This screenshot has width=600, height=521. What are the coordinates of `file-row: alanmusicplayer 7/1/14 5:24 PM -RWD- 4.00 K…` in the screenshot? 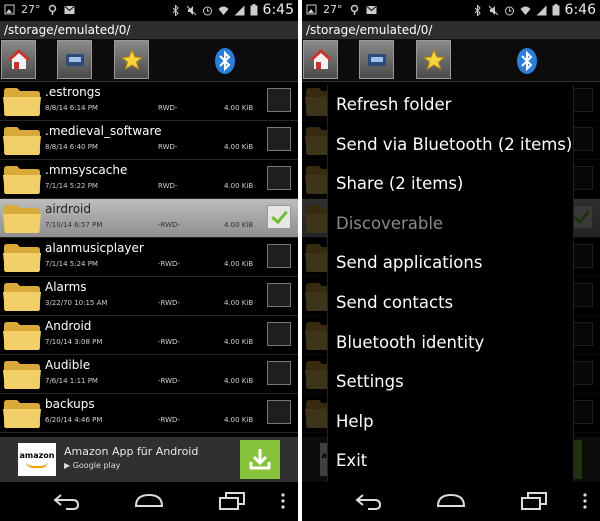 It's located at (149, 257).